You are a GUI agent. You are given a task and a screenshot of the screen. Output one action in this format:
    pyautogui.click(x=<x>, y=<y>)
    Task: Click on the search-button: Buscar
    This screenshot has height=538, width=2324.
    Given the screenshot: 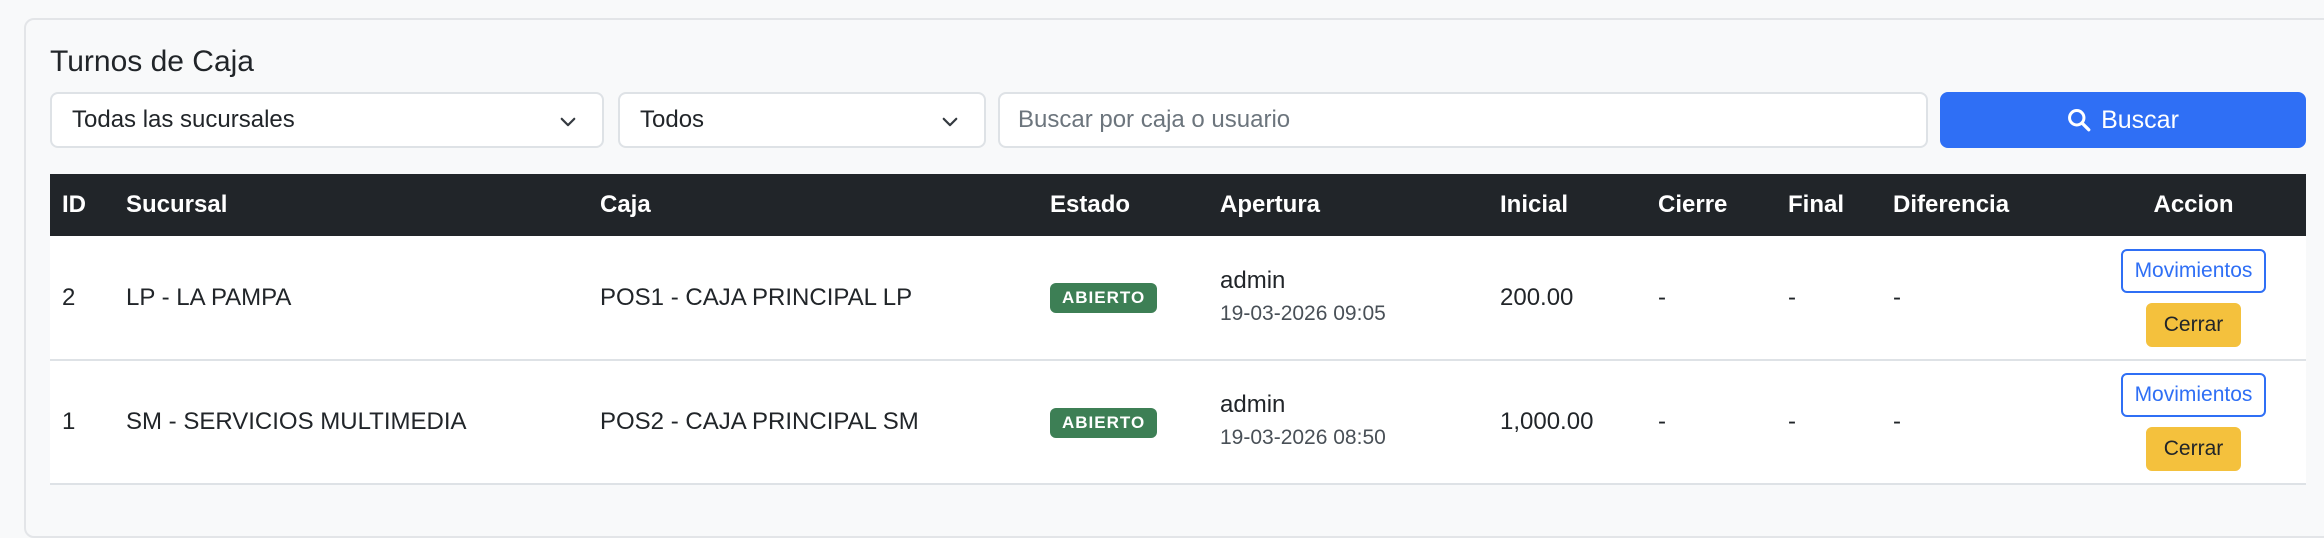 What is the action you would take?
    pyautogui.click(x=2123, y=120)
    